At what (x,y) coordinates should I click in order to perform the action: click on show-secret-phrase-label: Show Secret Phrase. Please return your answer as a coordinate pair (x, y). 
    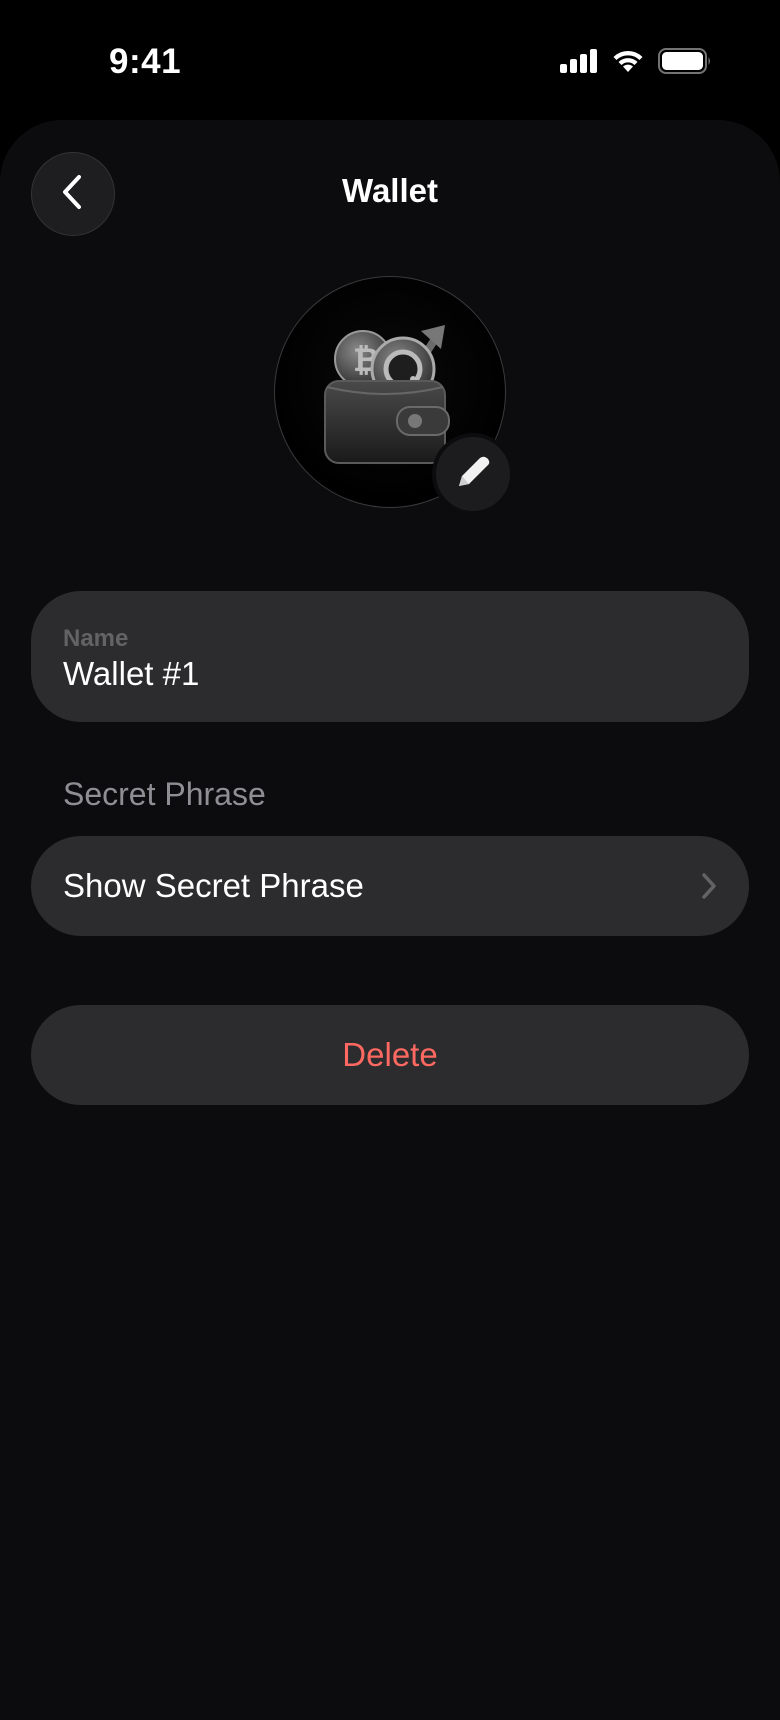
    Looking at the image, I should click on (213, 885).